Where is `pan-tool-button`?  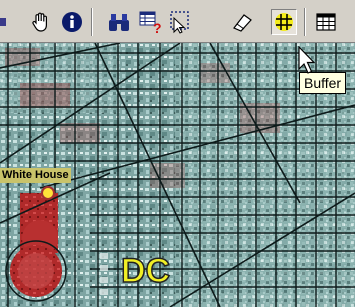 pan-tool-button is located at coordinates (41, 22).